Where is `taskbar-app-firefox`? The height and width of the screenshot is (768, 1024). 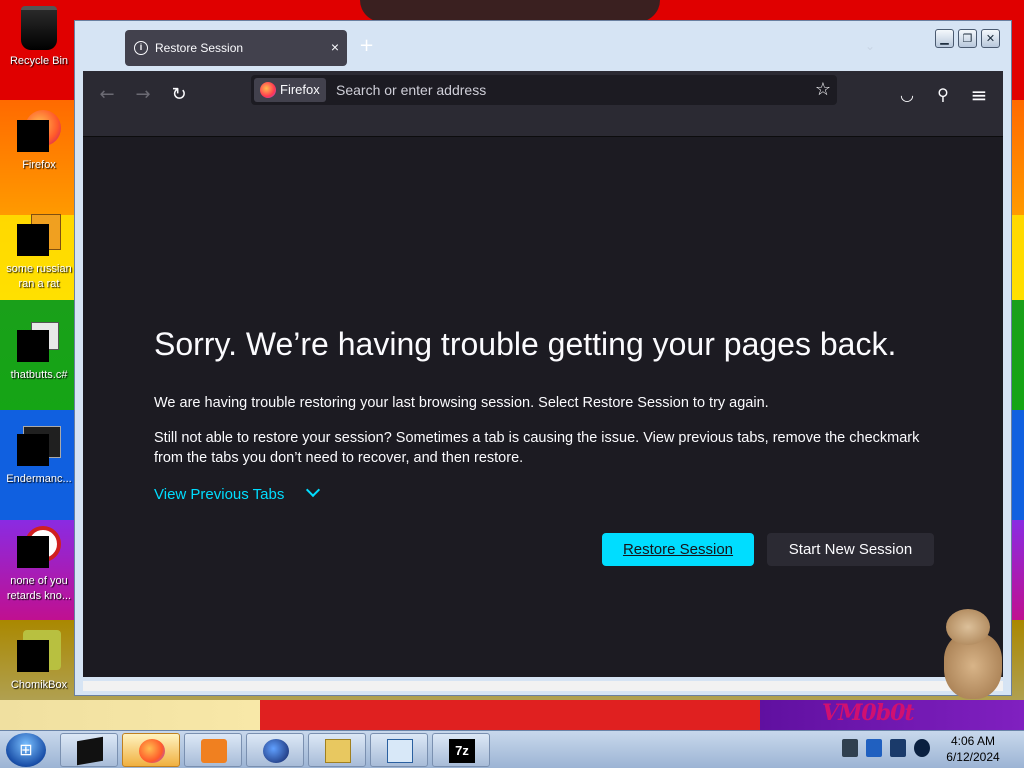
taskbar-app-firefox is located at coordinates (151, 750).